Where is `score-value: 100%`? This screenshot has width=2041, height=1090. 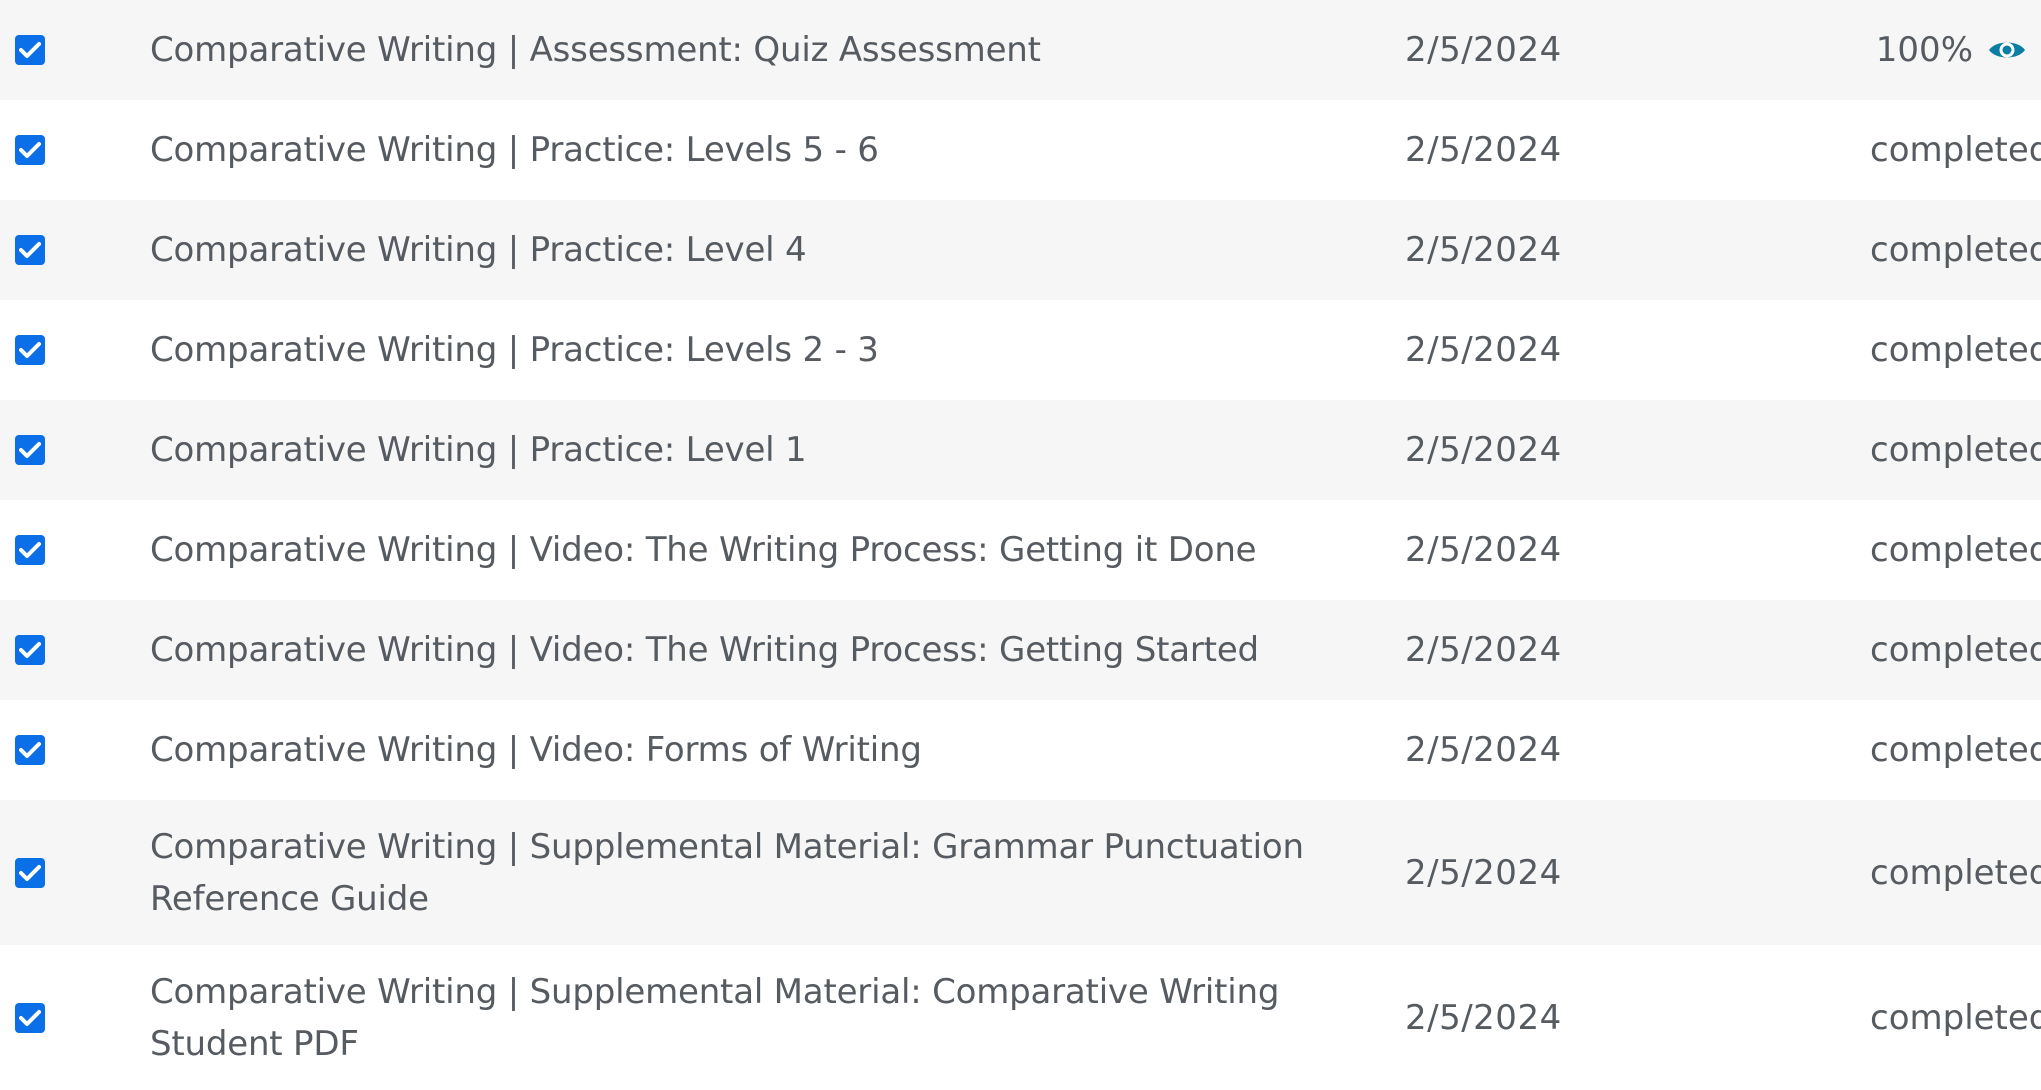
score-value: 100% is located at coordinates (1924, 50).